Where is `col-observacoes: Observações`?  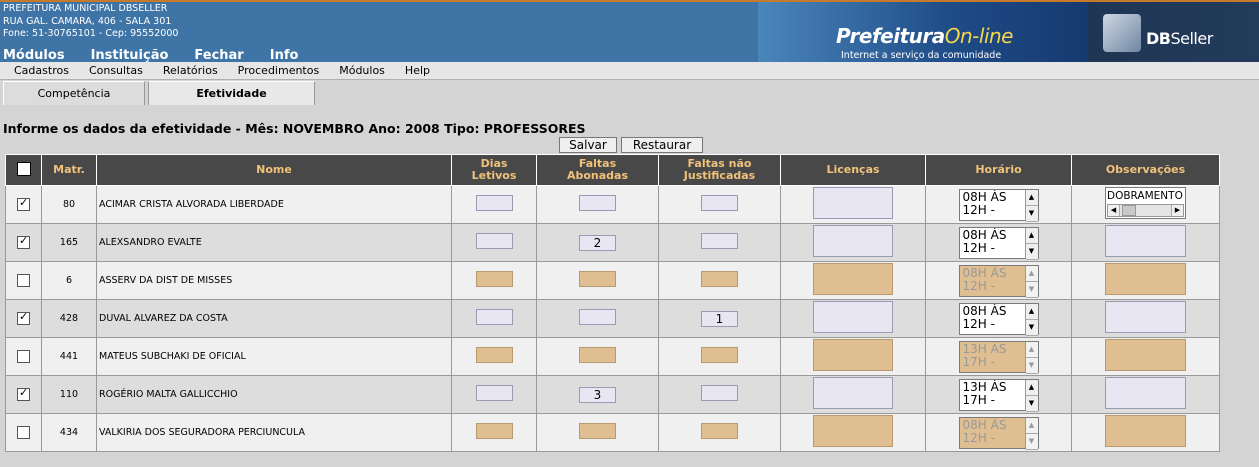
col-observacoes: Observações is located at coordinates (1145, 170).